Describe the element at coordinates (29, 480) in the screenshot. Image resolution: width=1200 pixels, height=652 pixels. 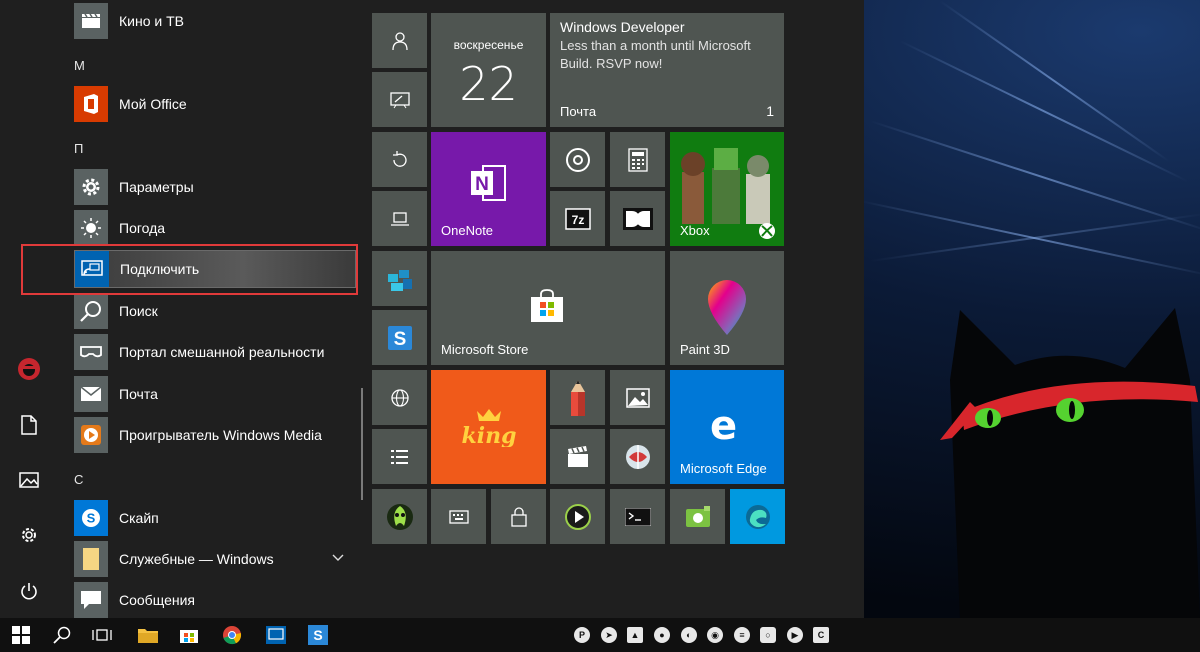
I see `pictures-icon` at that location.